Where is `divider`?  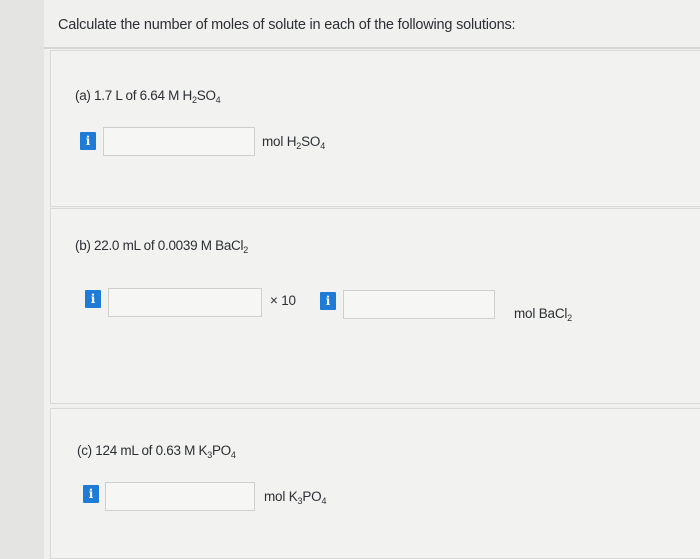
divider is located at coordinates (372, 48).